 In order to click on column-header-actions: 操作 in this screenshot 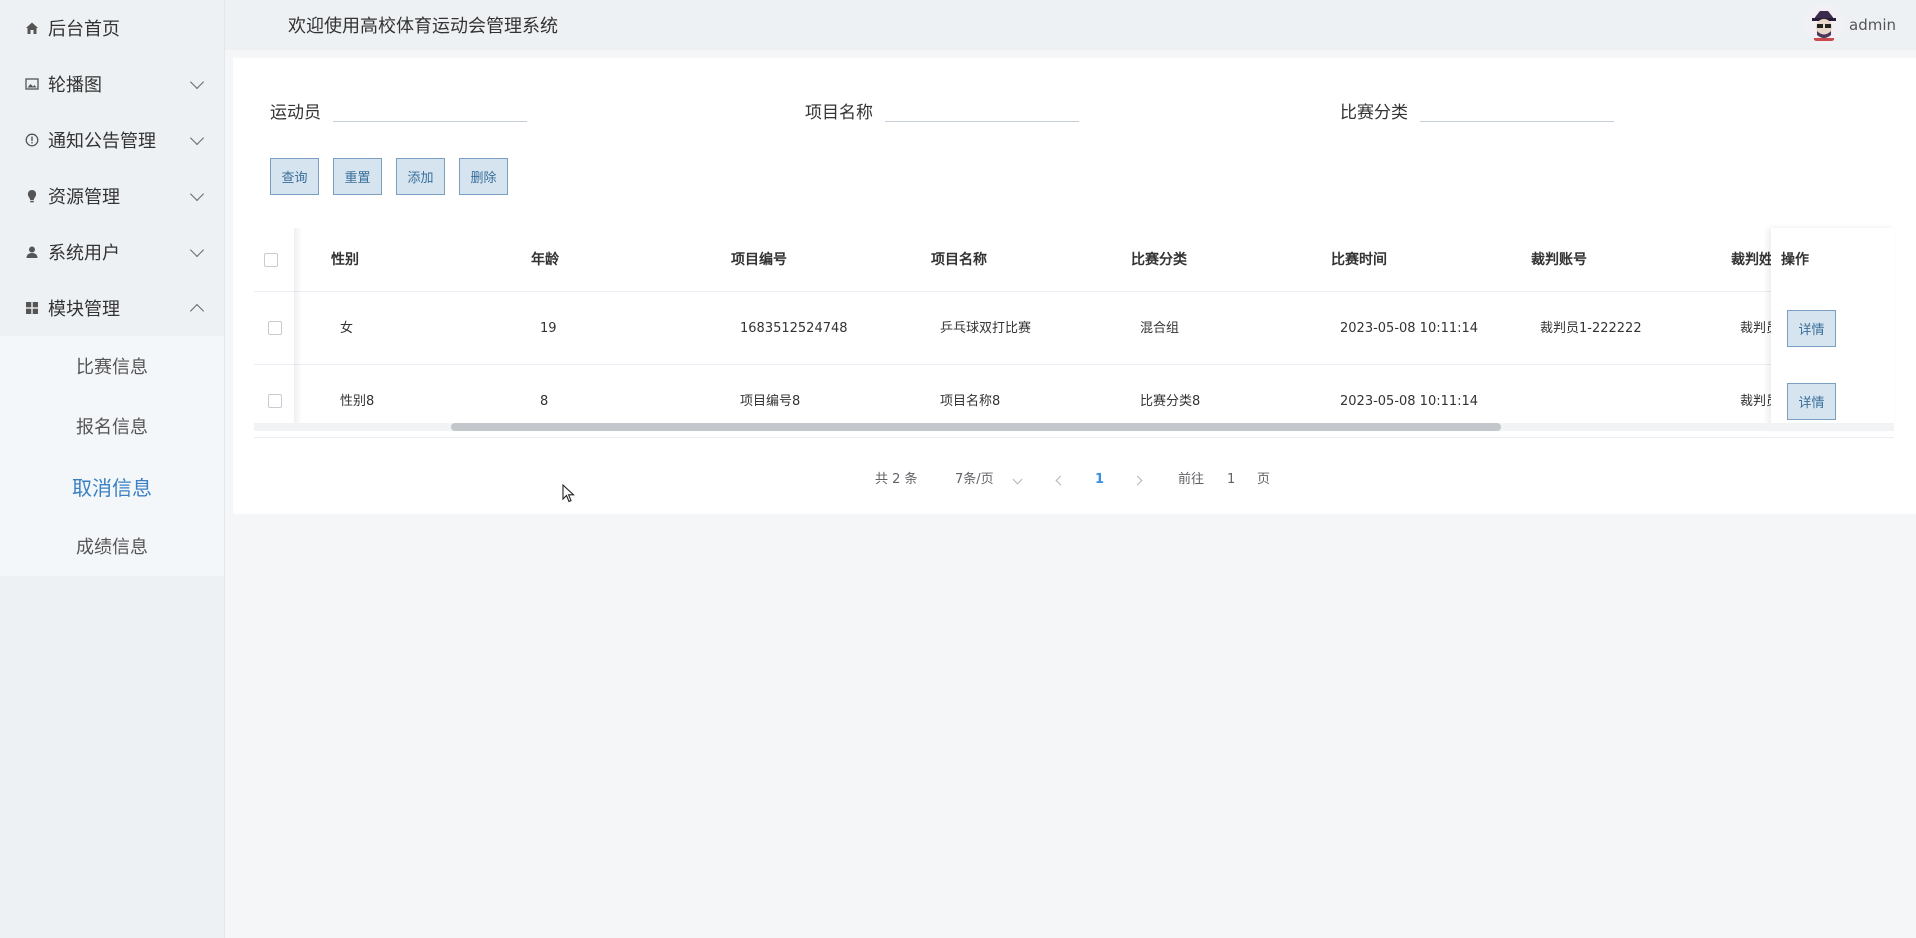, I will do `click(1795, 260)`.